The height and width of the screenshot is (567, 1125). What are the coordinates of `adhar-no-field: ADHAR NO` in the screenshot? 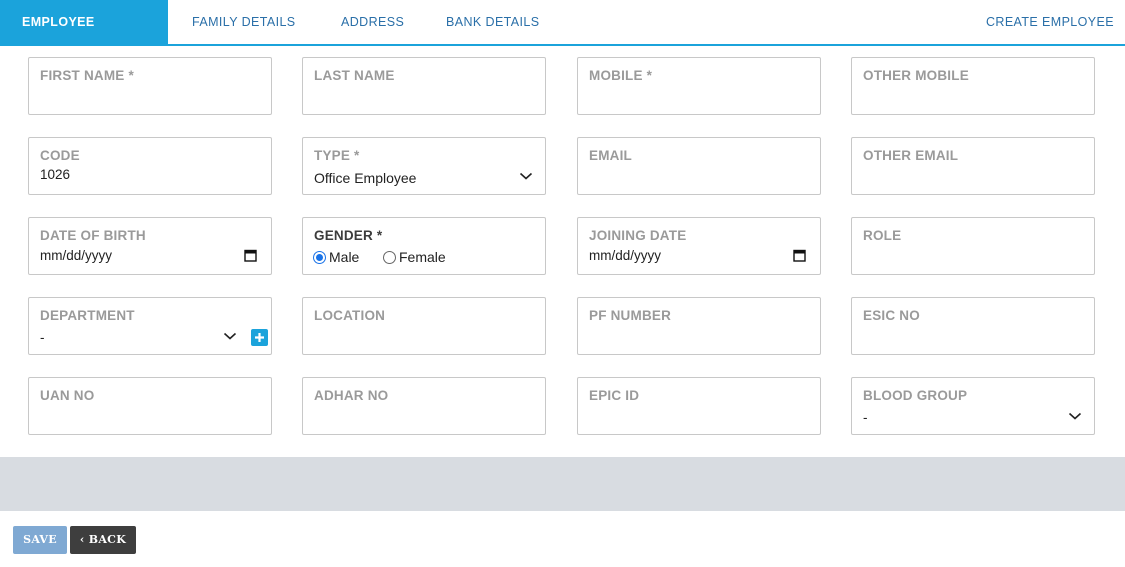 It's located at (424, 406).